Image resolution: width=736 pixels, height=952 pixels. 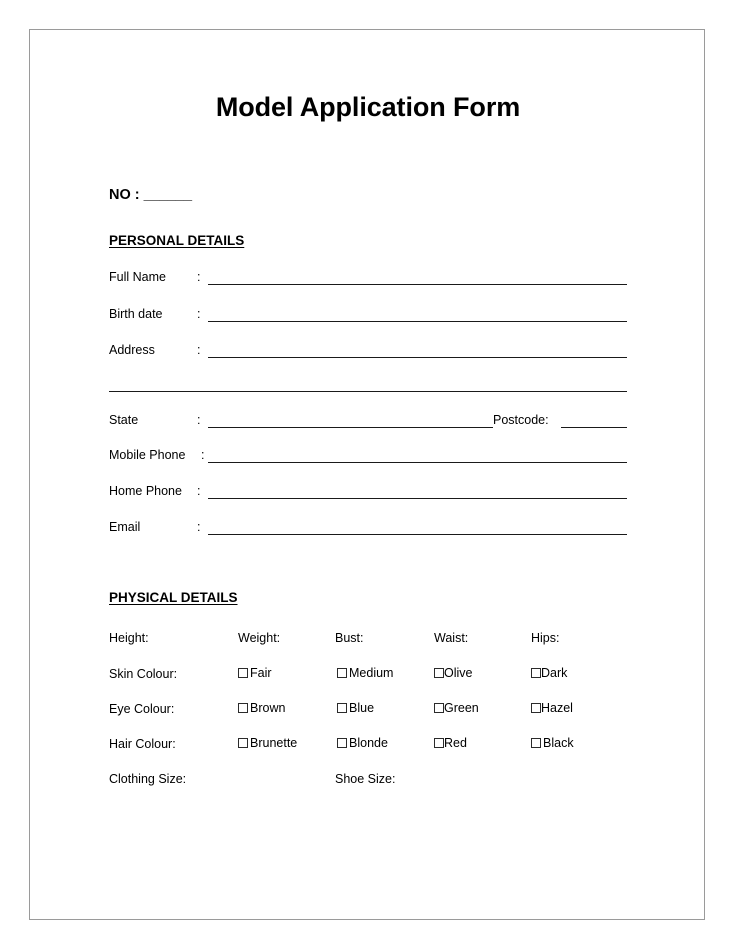 I want to click on sizes-row: Clothing Size: Shoe Size:, so click(x=368, y=781).